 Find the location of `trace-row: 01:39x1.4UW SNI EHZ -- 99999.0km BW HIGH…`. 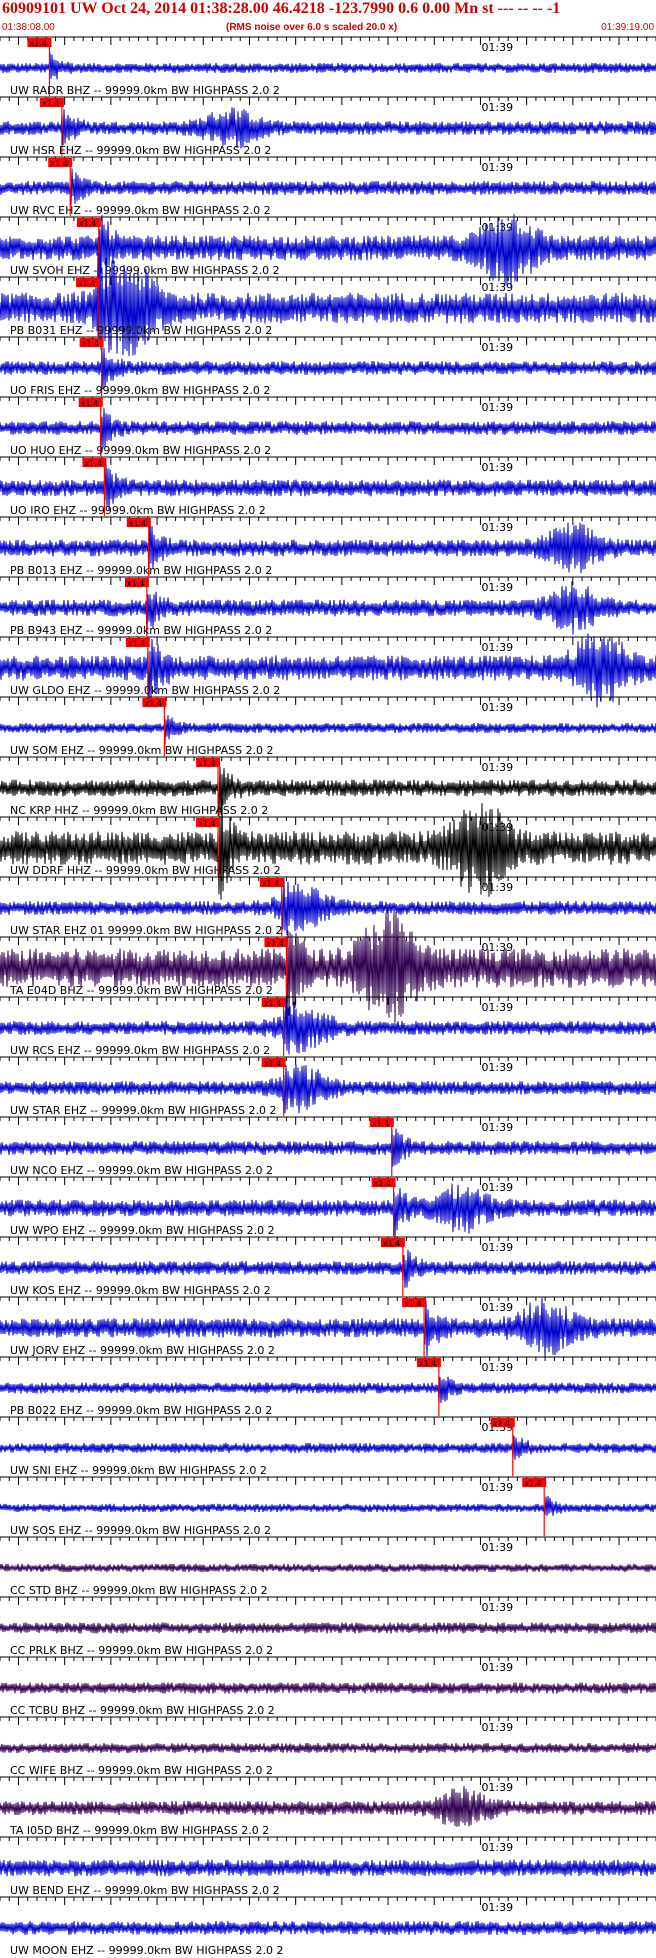

trace-row: 01:39x1.4UW SNI EHZ -- 99999.0km BW HIGH… is located at coordinates (328, 1446).